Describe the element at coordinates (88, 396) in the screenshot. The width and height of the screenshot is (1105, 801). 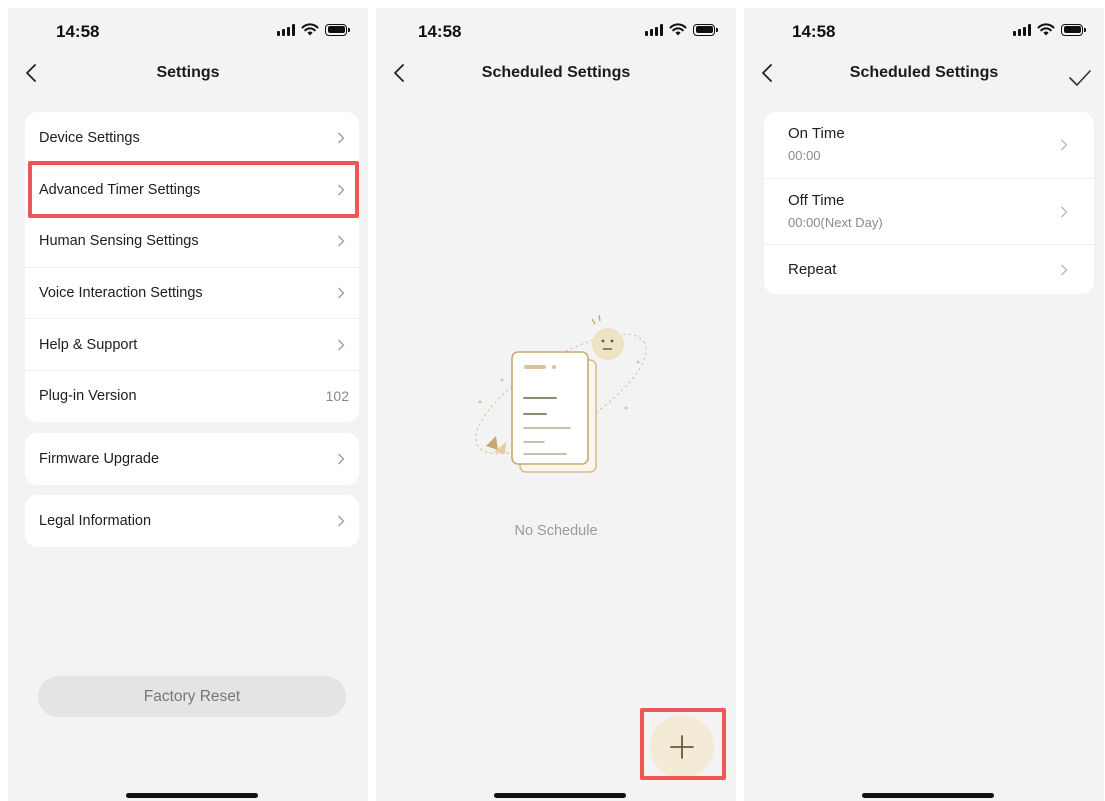
I see `row-label: Plug-in Version` at that location.